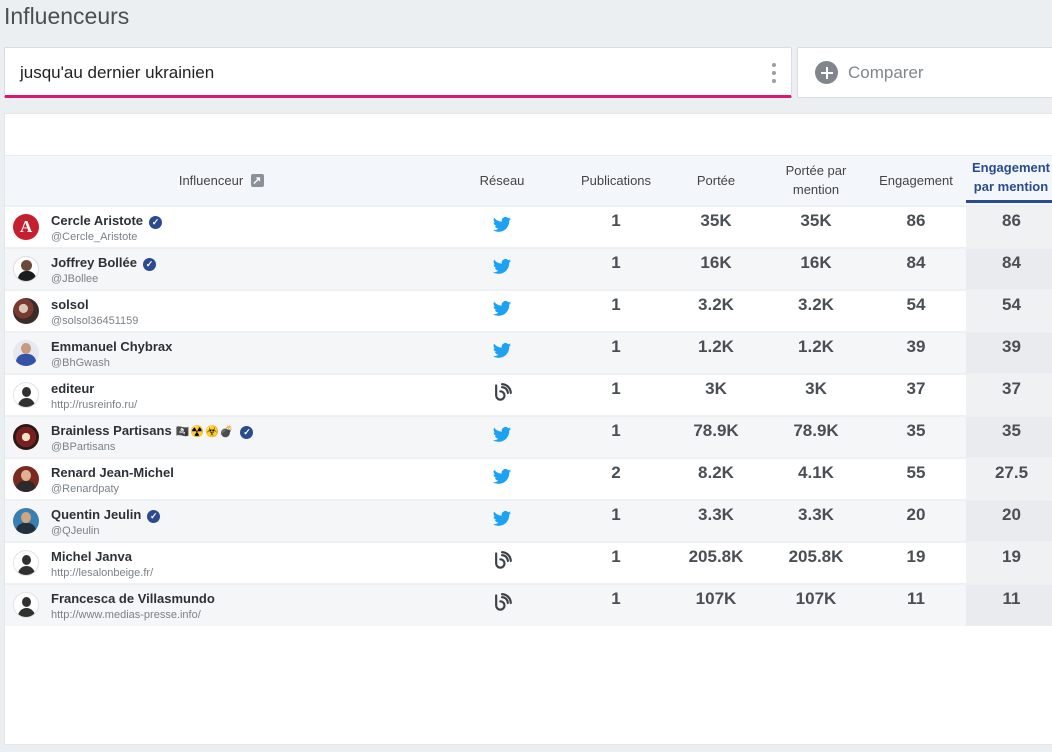  What do you see at coordinates (94, 237) in the screenshot?
I see `influencer-handle: @Cercle_Aristote` at bounding box center [94, 237].